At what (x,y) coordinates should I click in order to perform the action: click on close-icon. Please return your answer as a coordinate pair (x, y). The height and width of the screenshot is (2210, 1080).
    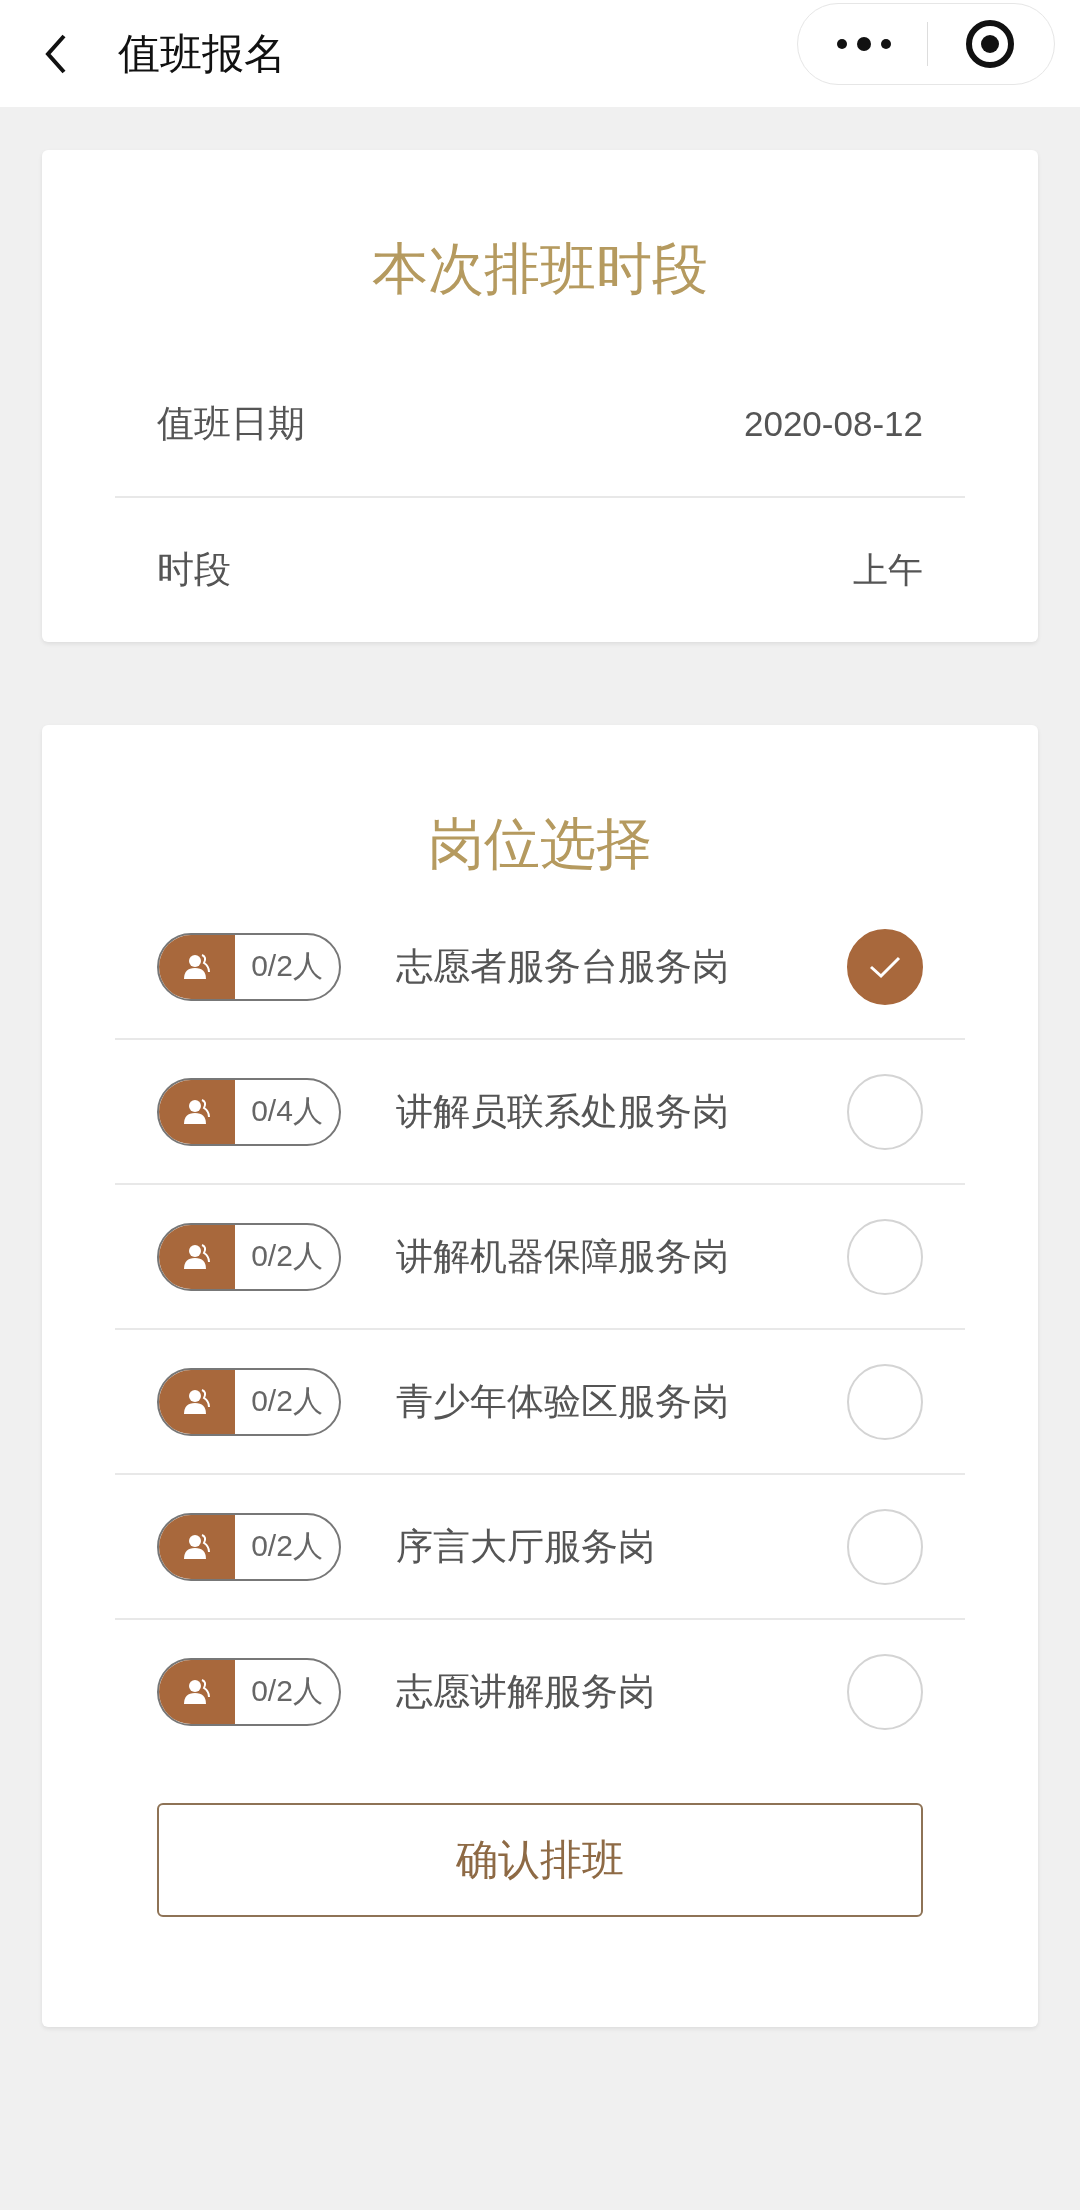
    Looking at the image, I should click on (990, 44).